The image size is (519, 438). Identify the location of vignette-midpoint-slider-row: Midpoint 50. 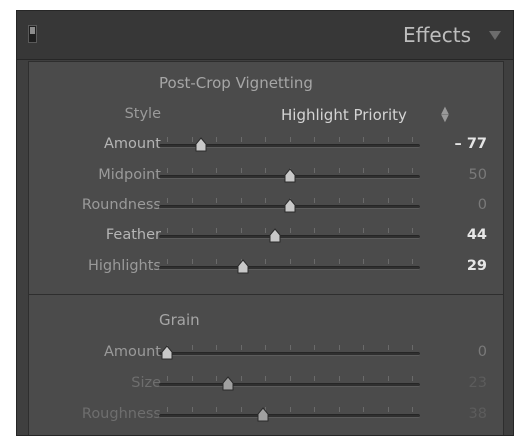
(266, 177).